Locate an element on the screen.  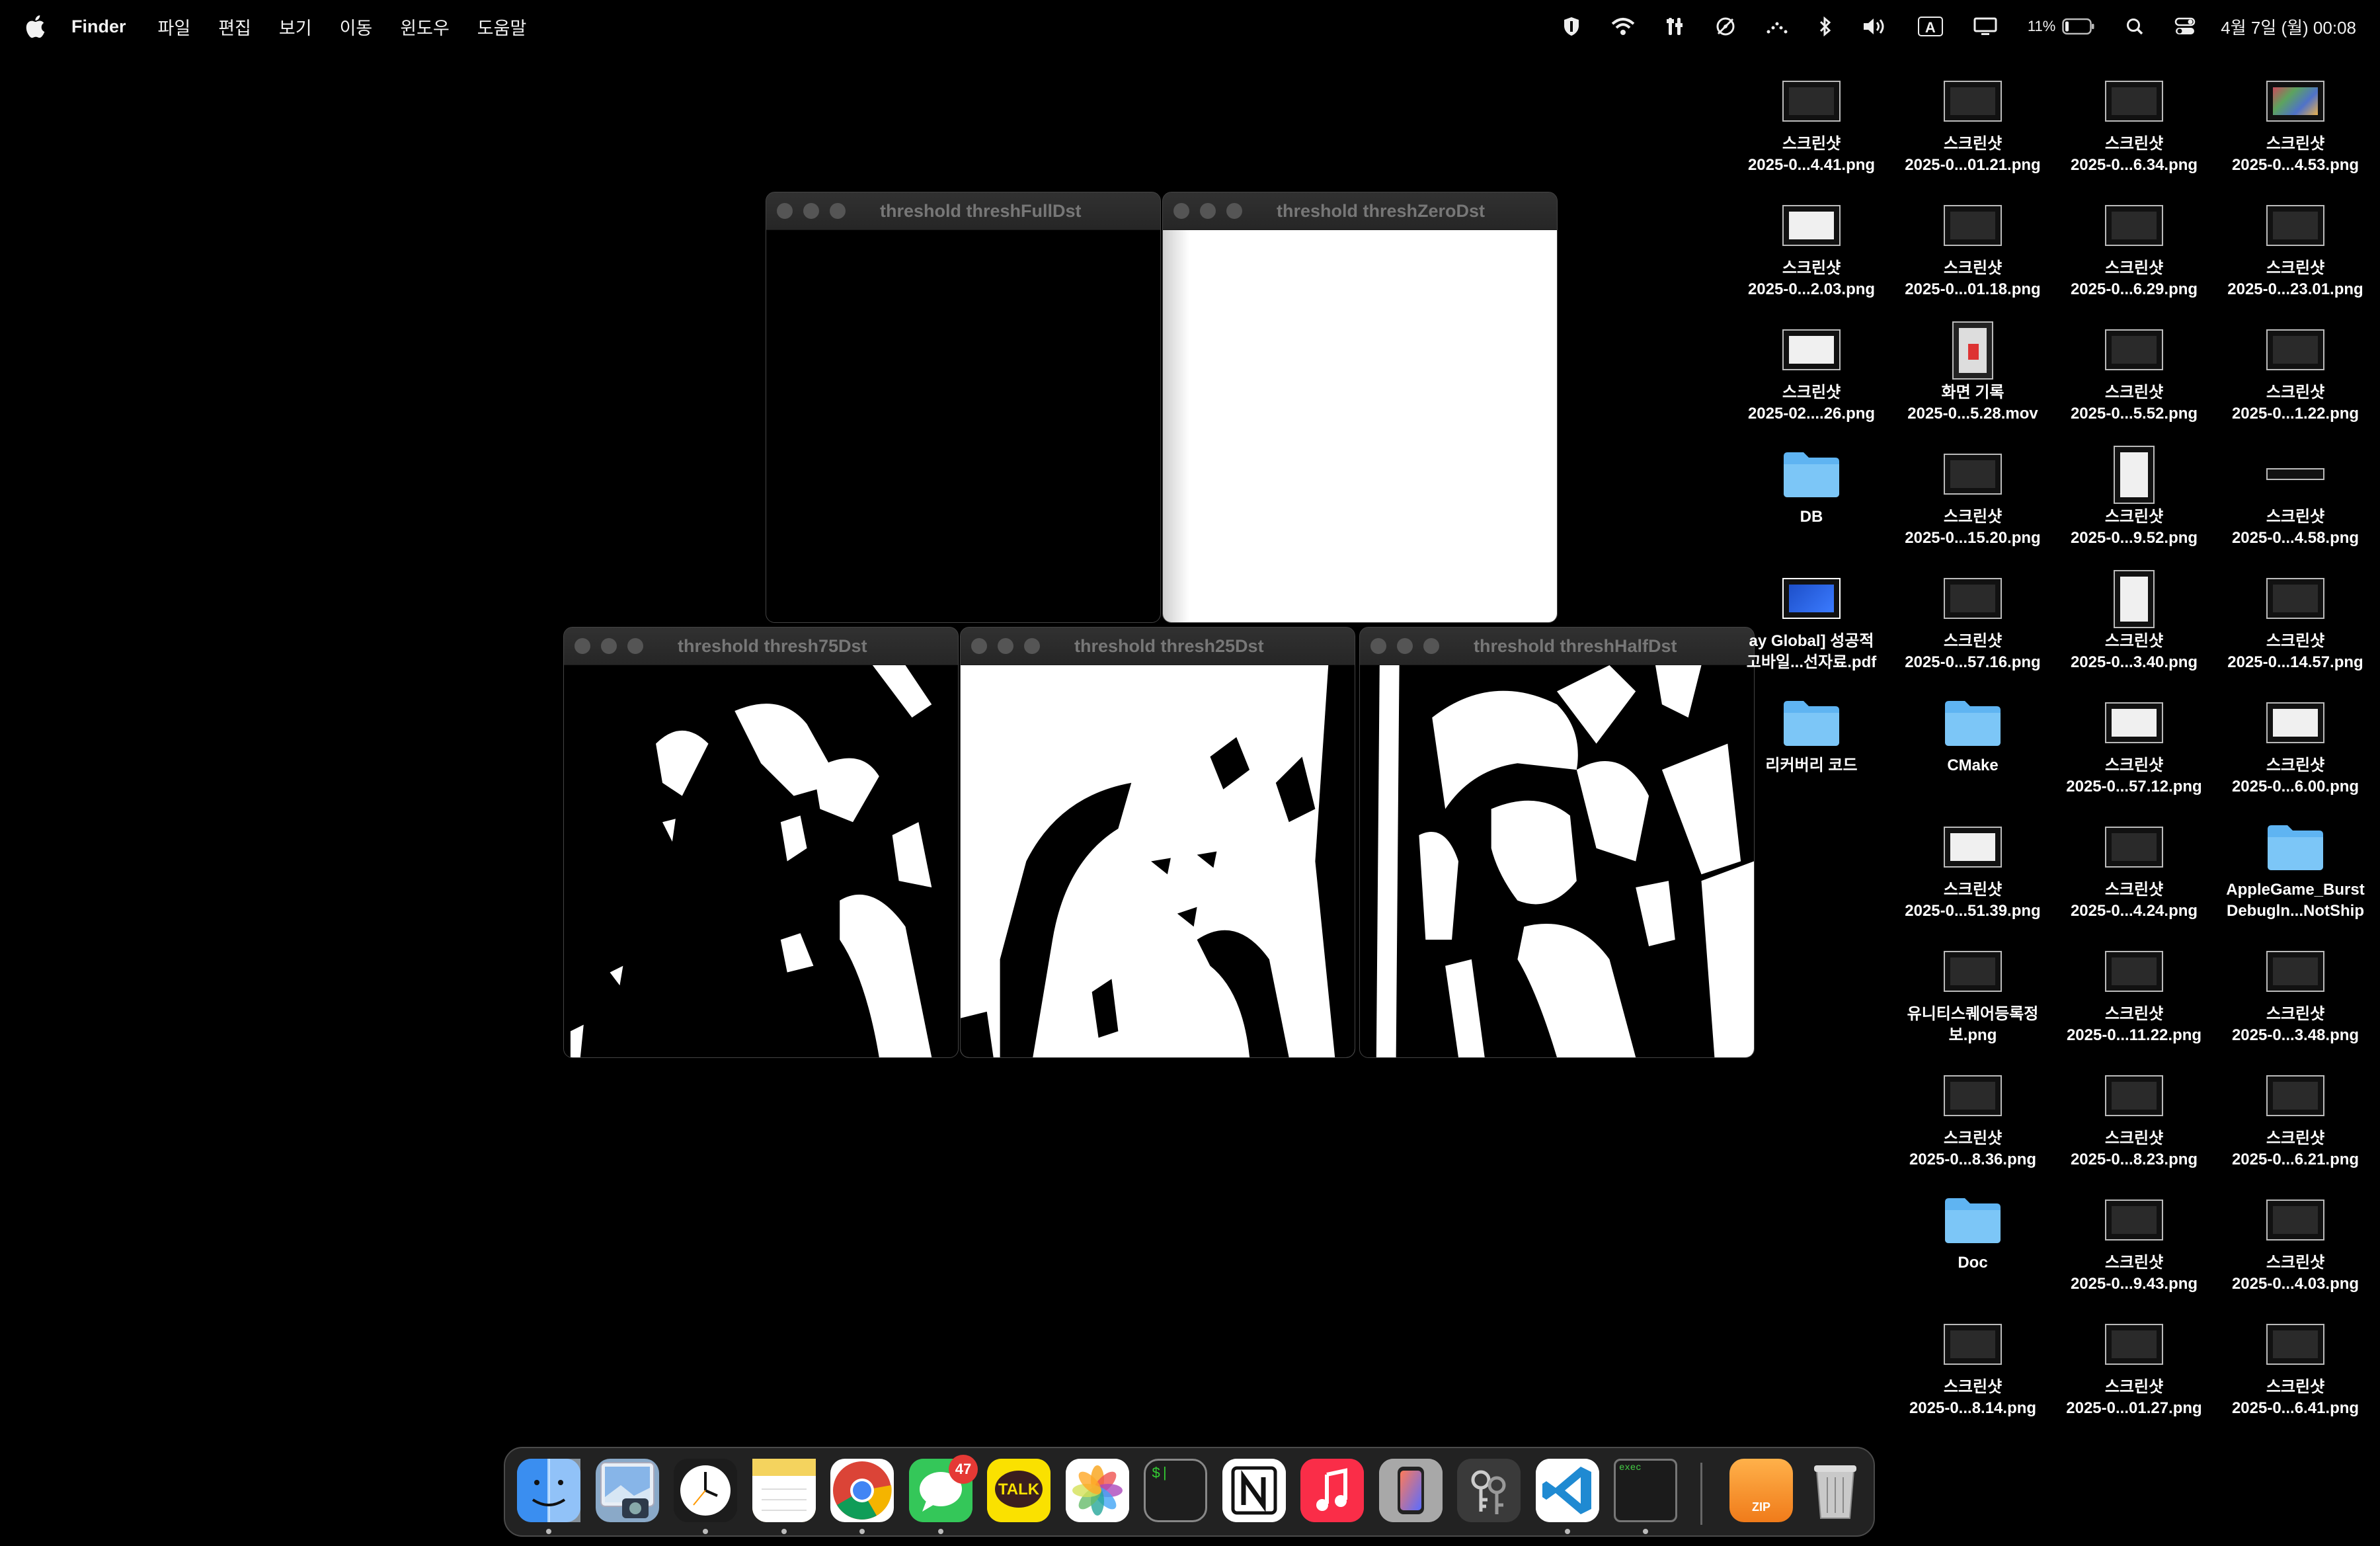
volume-icon is located at coordinates (1874, 26).